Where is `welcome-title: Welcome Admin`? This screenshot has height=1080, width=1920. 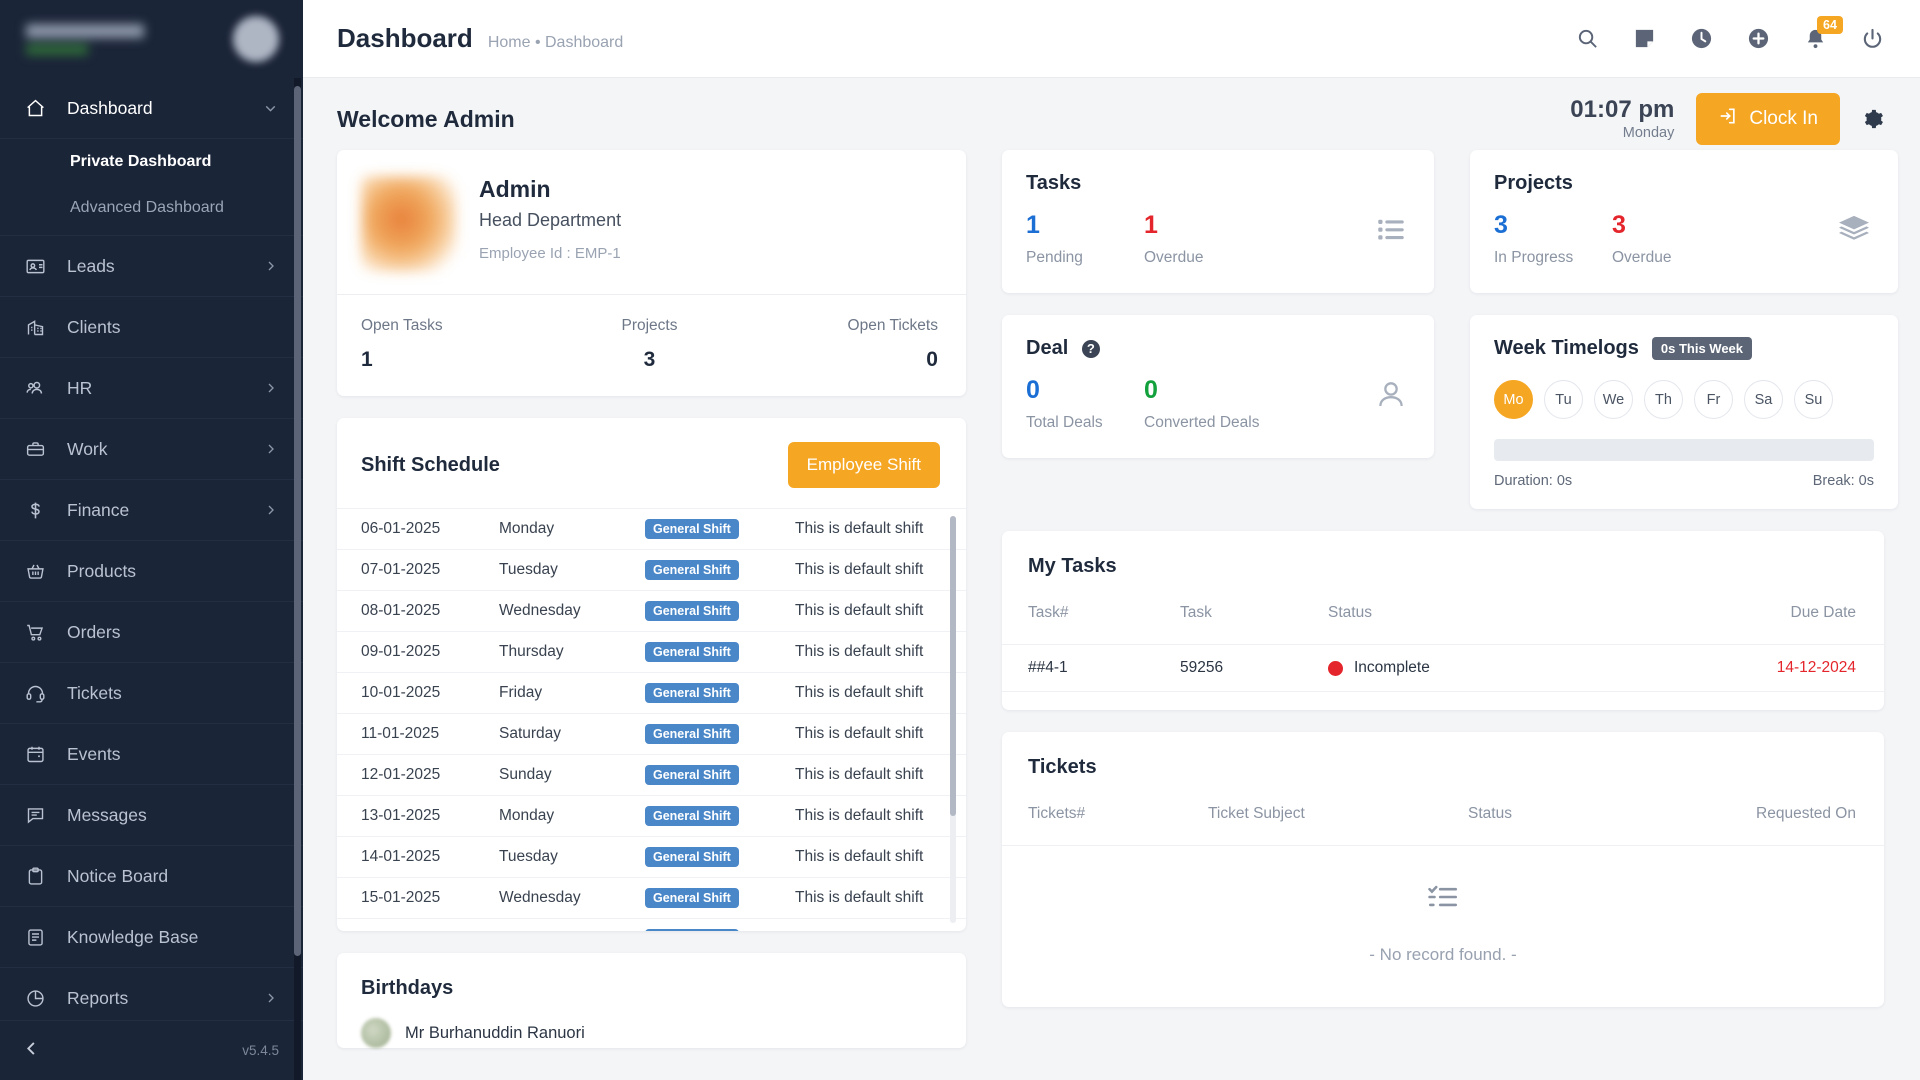 welcome-title: Welcome Admin is located at coordinates (426, 118).